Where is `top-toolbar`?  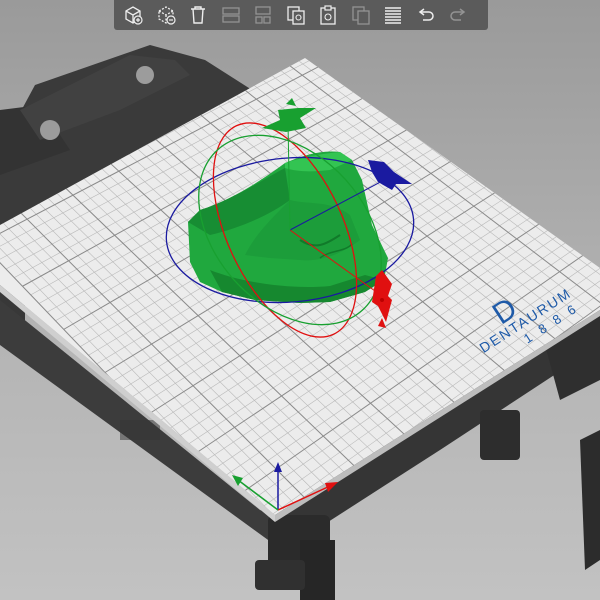 top-toolbar is located at coordinates (301, 15).